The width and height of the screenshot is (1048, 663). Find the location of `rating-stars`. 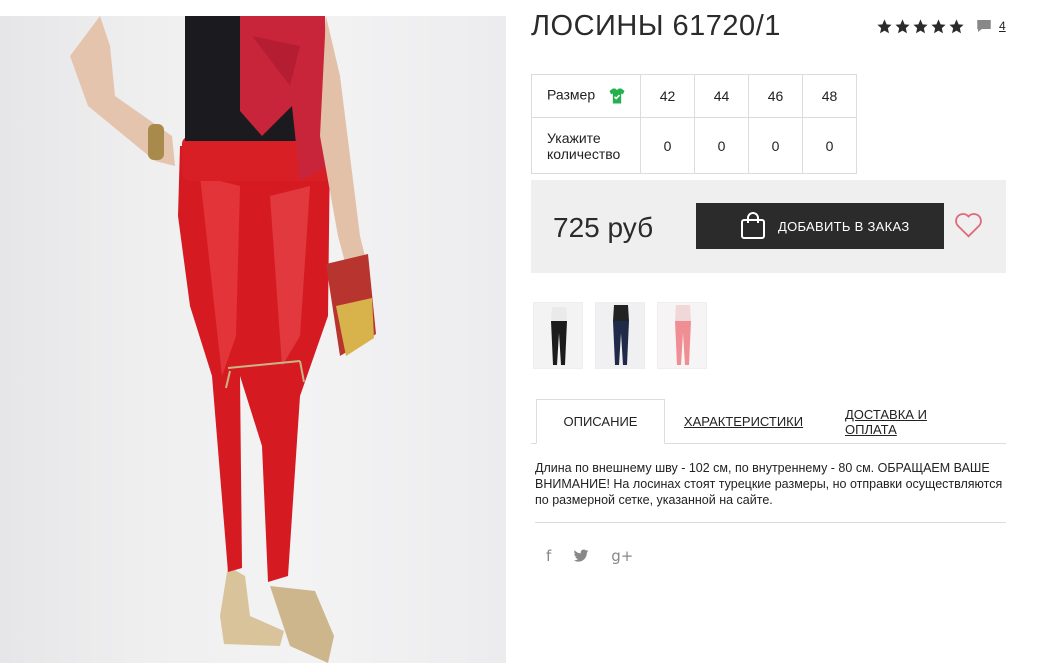

rating-stars is located at coordinates (920, 26).